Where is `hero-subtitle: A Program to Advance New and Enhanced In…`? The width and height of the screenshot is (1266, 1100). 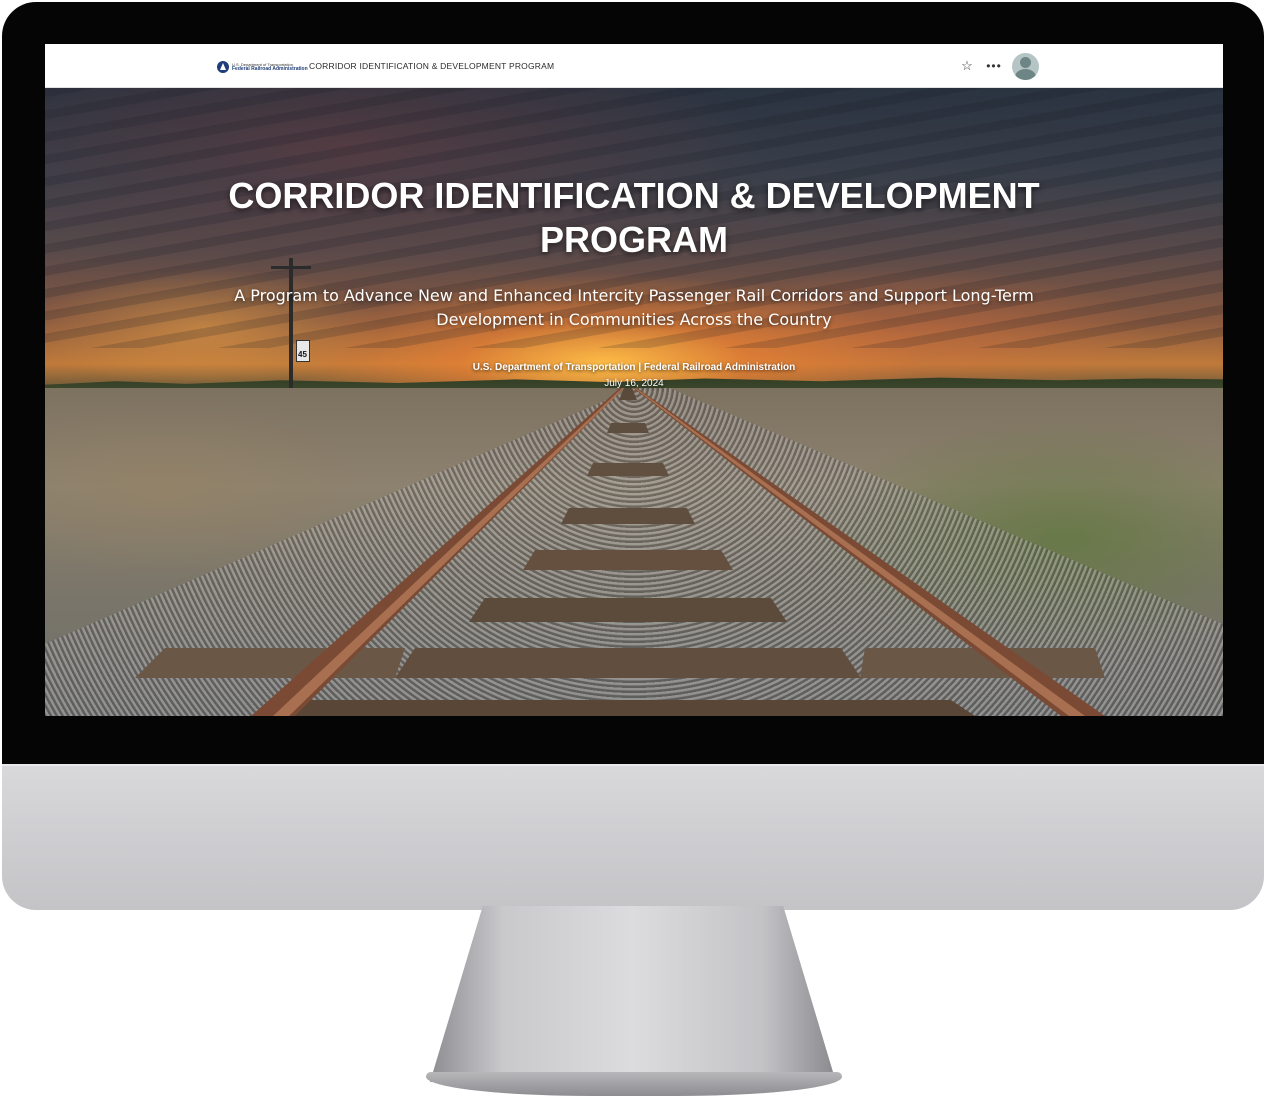 hero-subtitle: A Program to Advance New and Enhanced In… is located at coordinates (634, 307).